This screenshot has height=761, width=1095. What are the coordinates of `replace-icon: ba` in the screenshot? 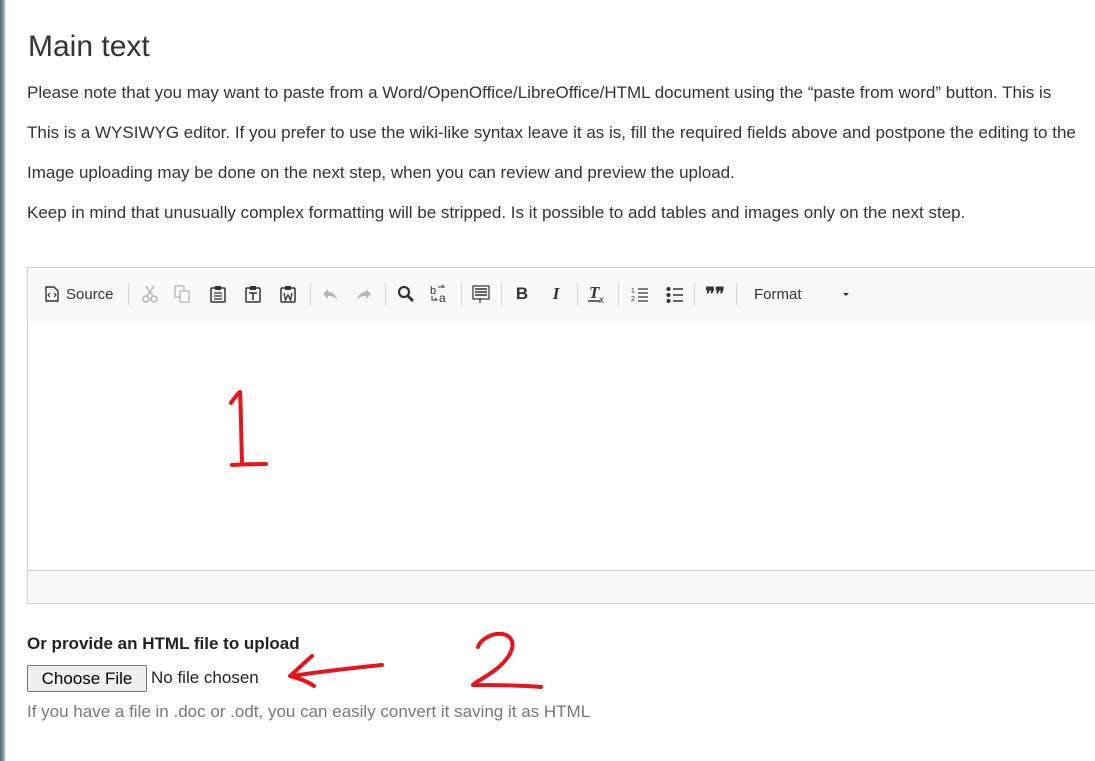 It's located at (440, 294).